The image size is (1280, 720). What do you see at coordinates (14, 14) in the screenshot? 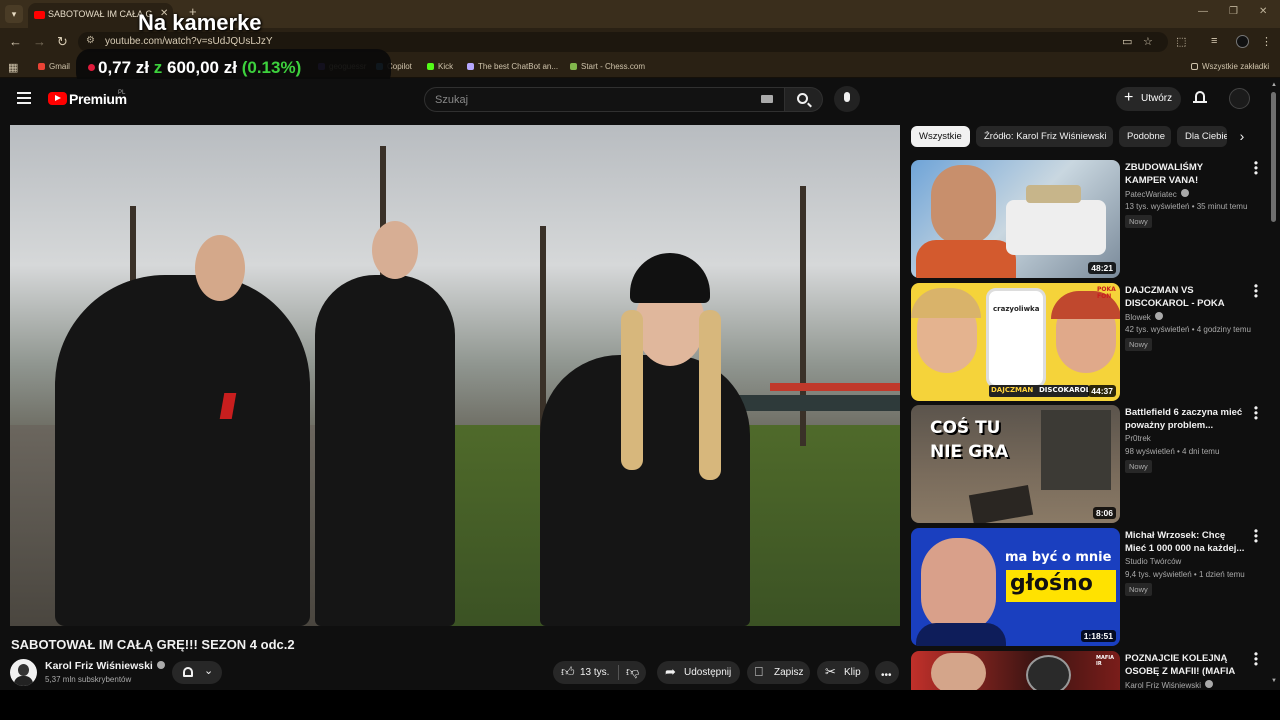
I see `tab-search-dropdown-icon: ▾` at bounding box center [14, 14].